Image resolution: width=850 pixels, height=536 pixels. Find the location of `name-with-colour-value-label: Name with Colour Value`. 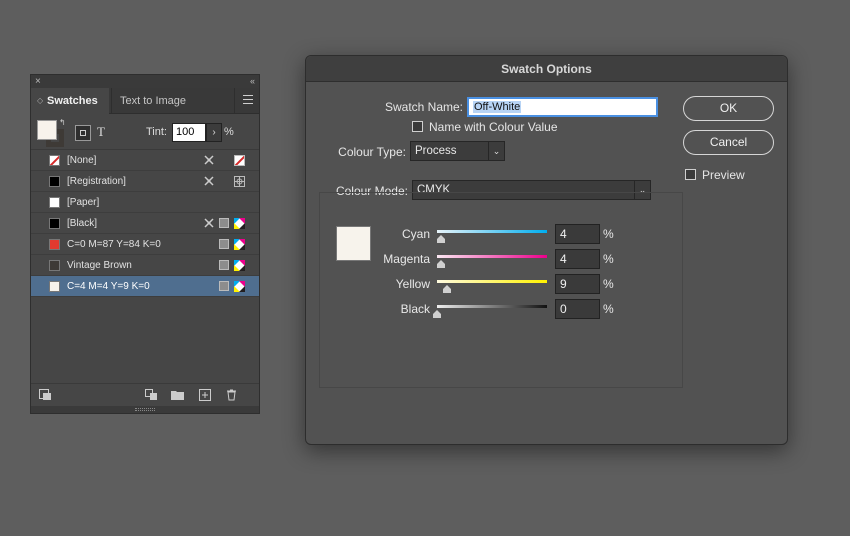

name-with-colour-value-label: Name with Colour Value is located at coordinates (493, 127).